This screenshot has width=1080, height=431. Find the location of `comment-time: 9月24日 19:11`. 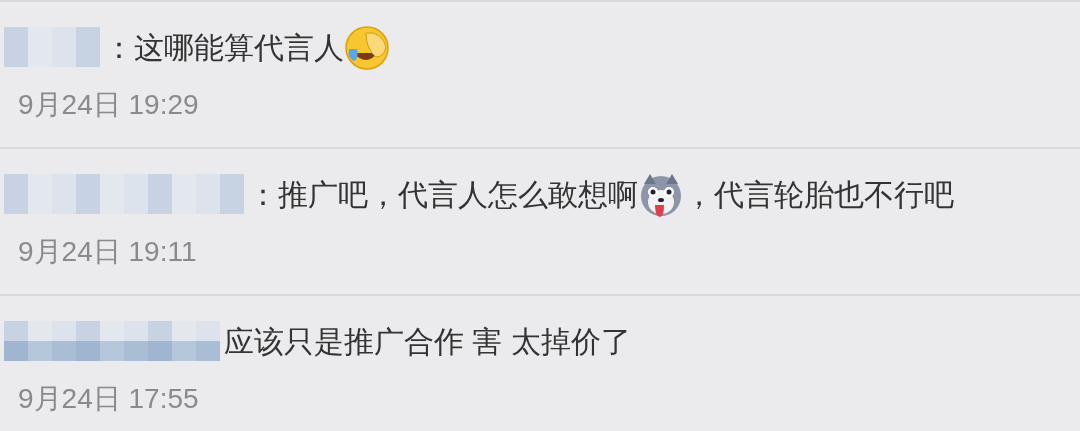

comment-time: 9月24日 19:11 is located at coordinates (107, 251).